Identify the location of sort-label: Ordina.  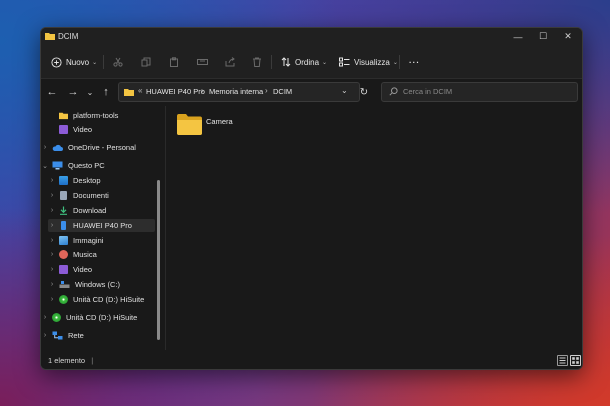
(307, 62).